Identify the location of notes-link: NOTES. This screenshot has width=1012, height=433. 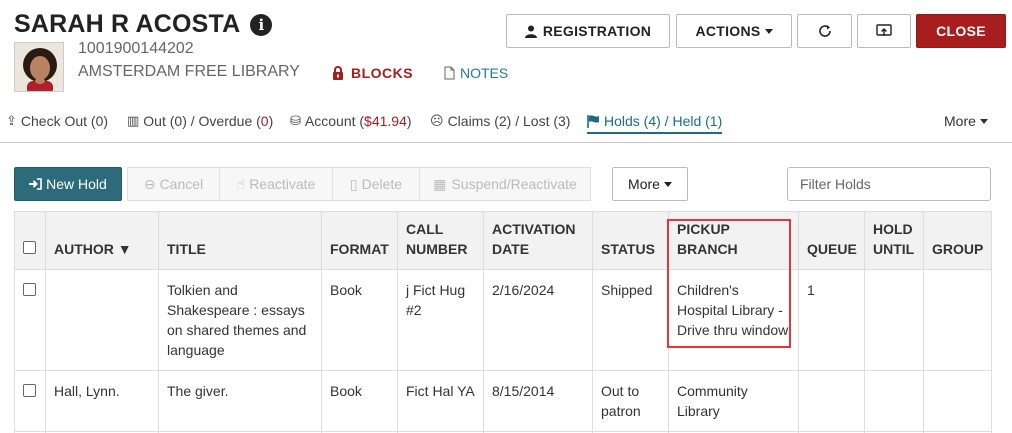
(476, 73).